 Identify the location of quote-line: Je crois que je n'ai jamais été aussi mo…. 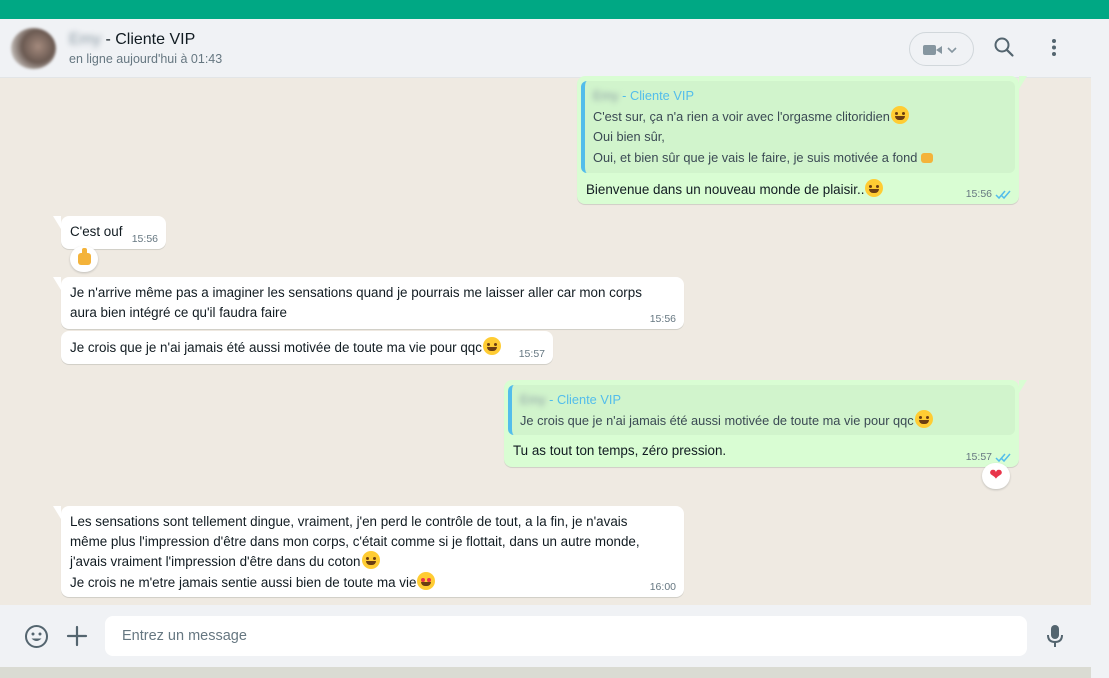
(717, 420).